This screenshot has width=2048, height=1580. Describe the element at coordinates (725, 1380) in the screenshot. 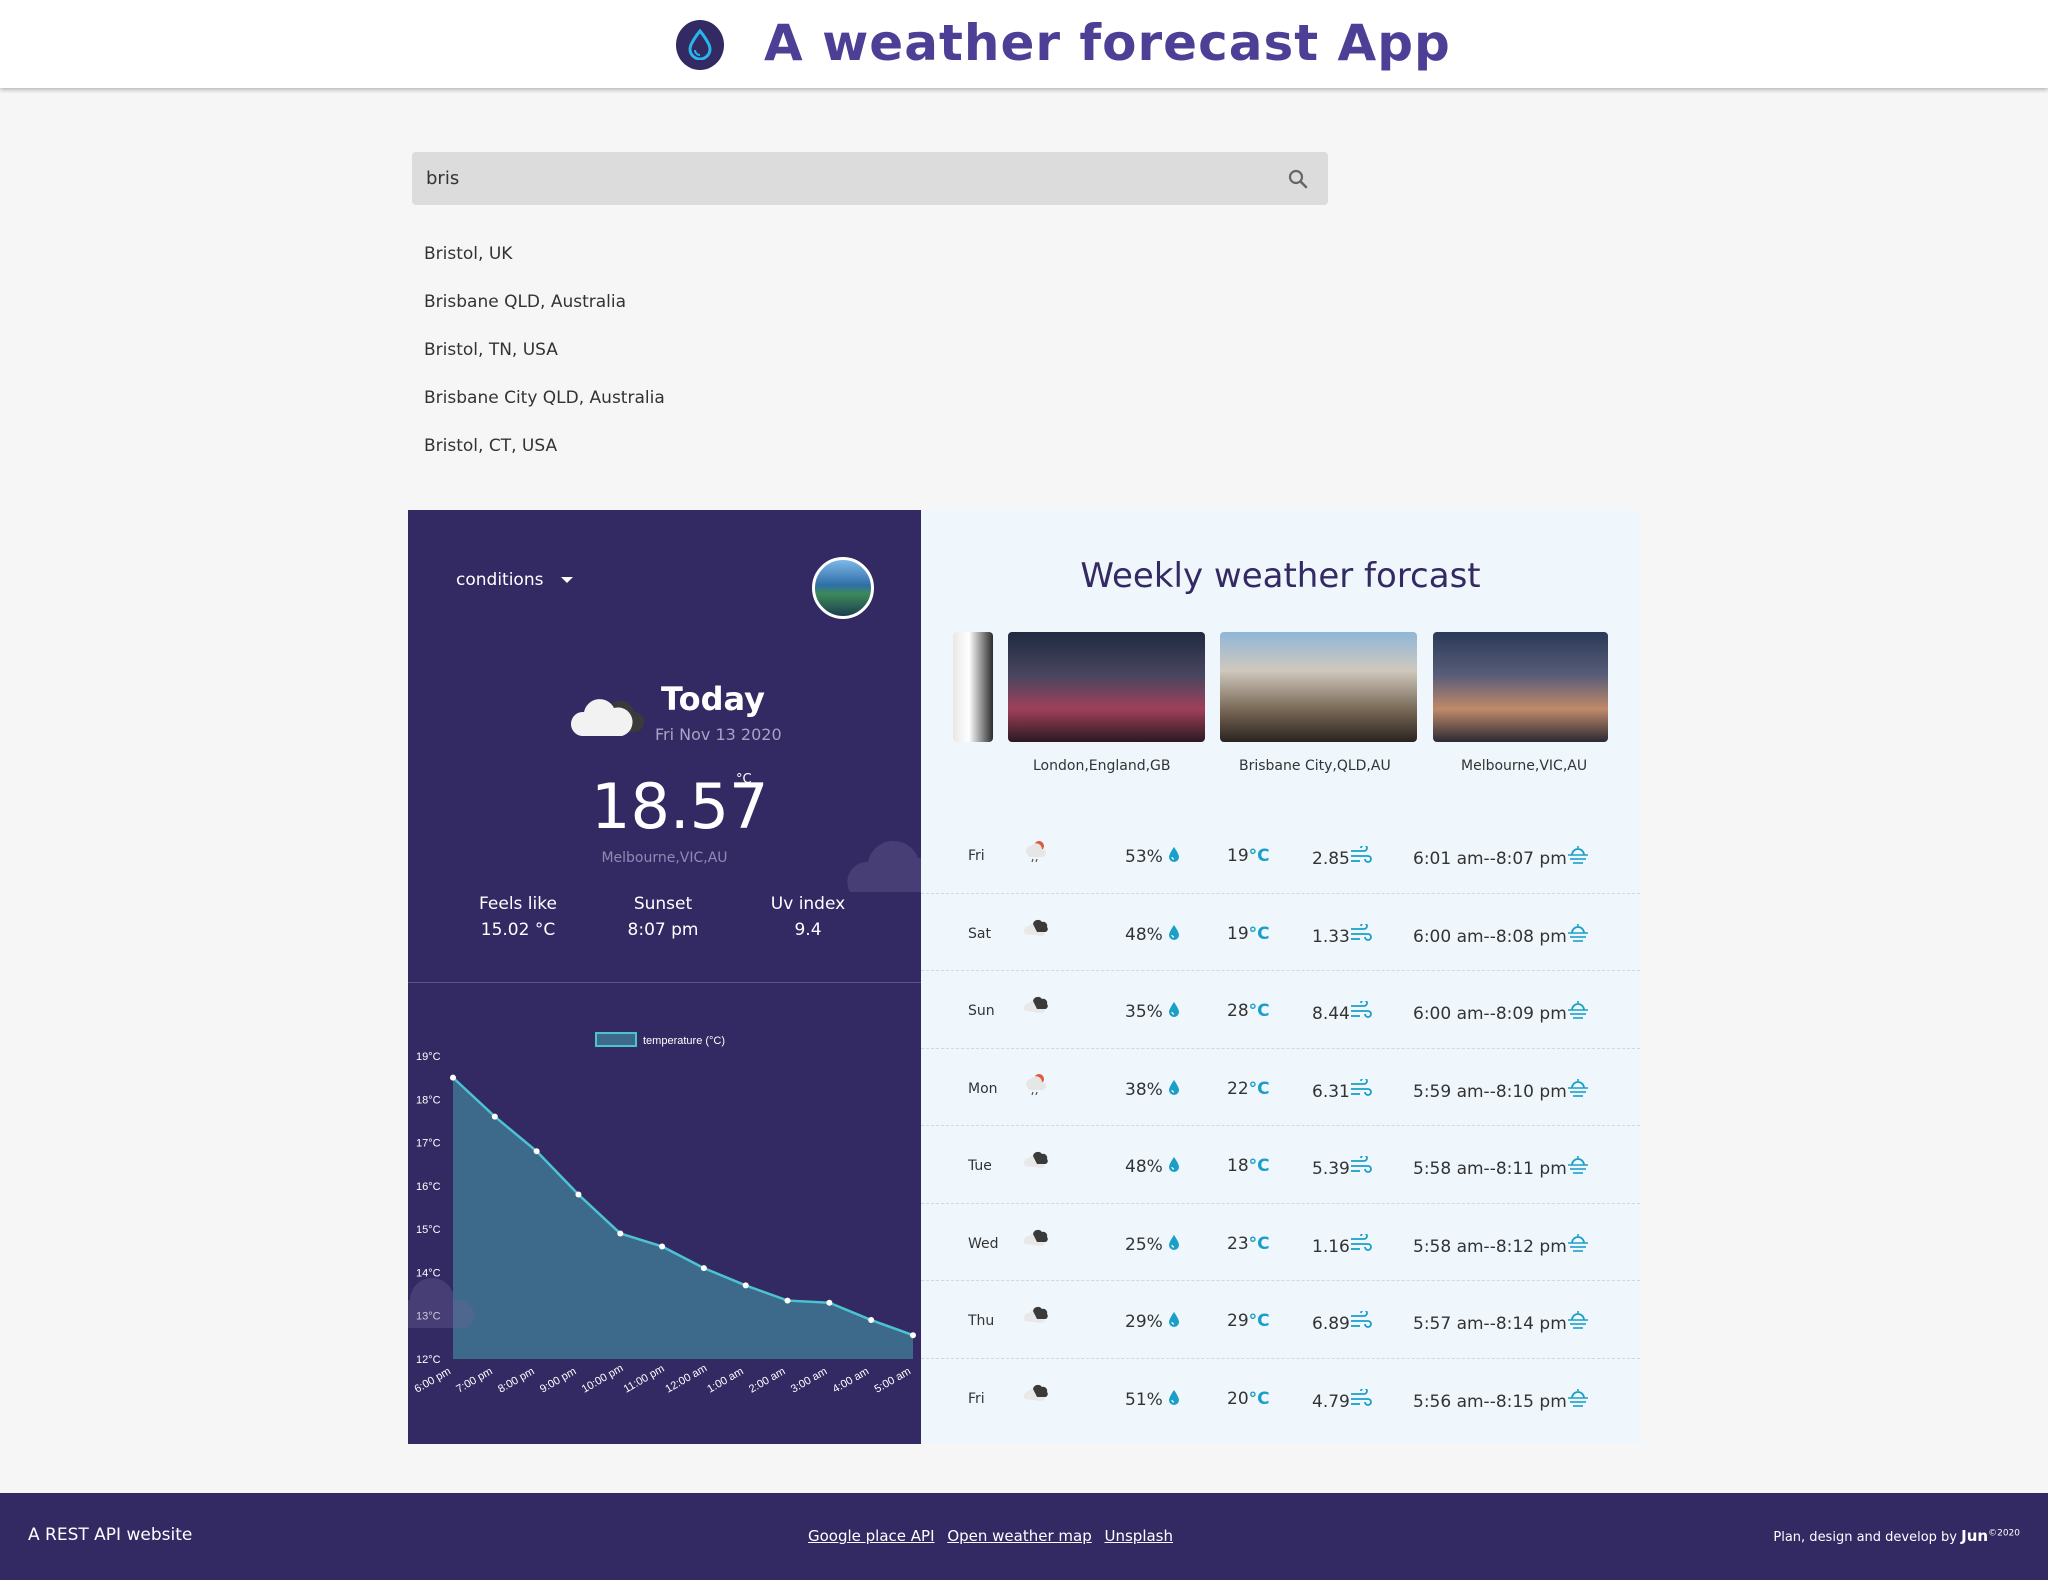

I see `x-tick-label: 1:00 am` at that location.